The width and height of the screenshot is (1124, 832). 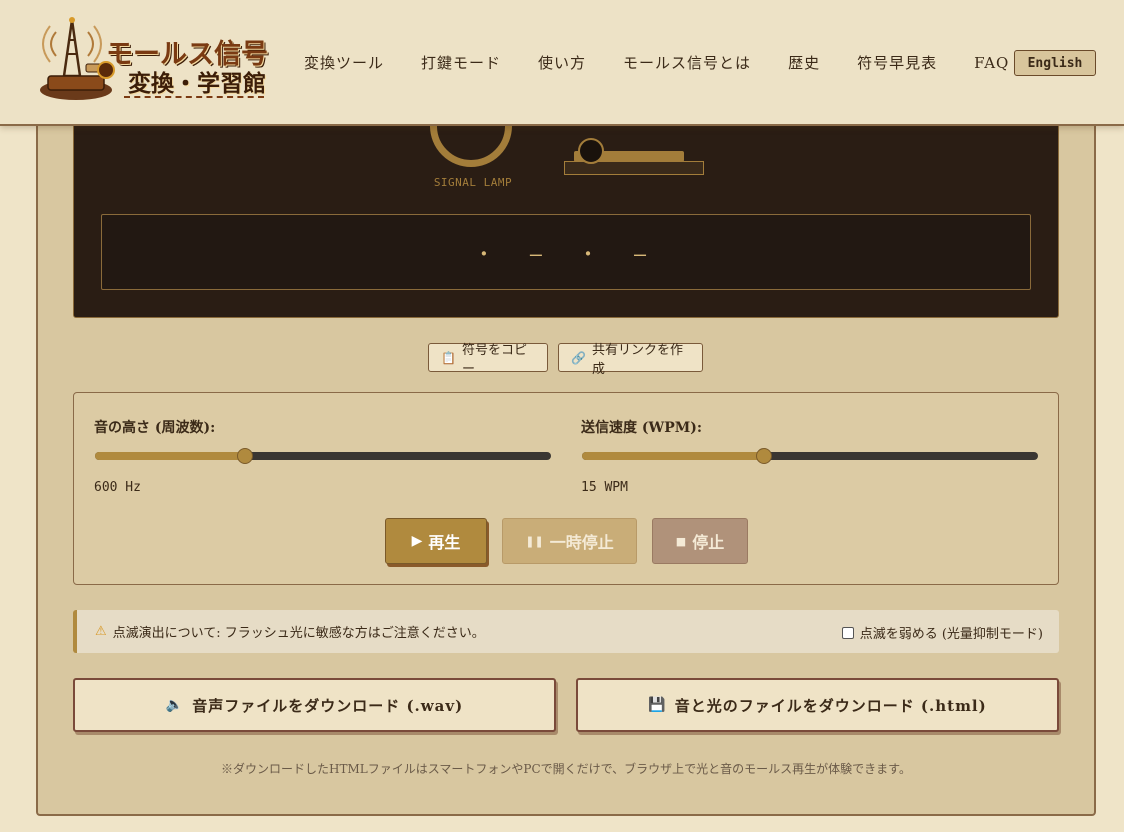 What do you see at coordinates (194, 97) in the screenshot?
I see `logo-underline` at bounding box center [194, 97].